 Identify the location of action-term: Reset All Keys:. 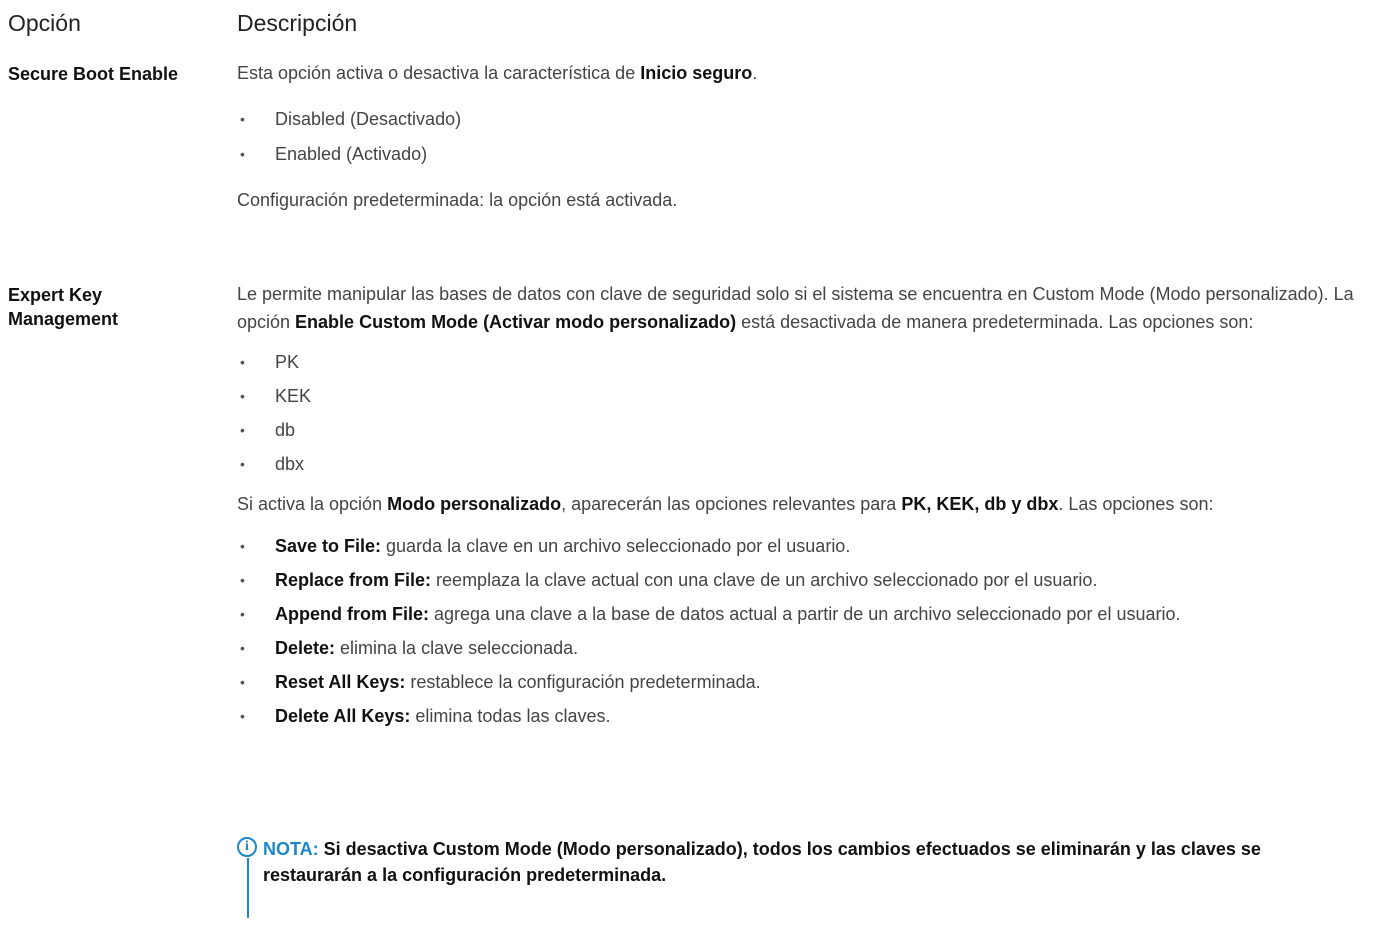
(340, 682).